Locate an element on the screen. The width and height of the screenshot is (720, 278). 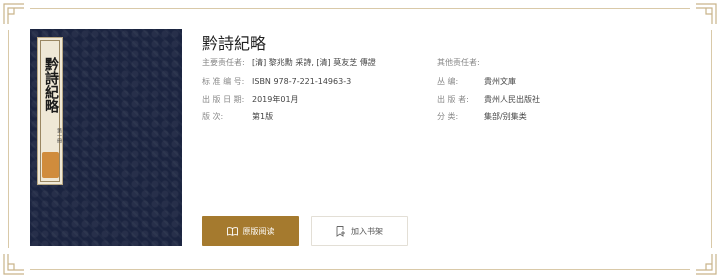
bookmark-add-icon is located at coordinates (341, 231).